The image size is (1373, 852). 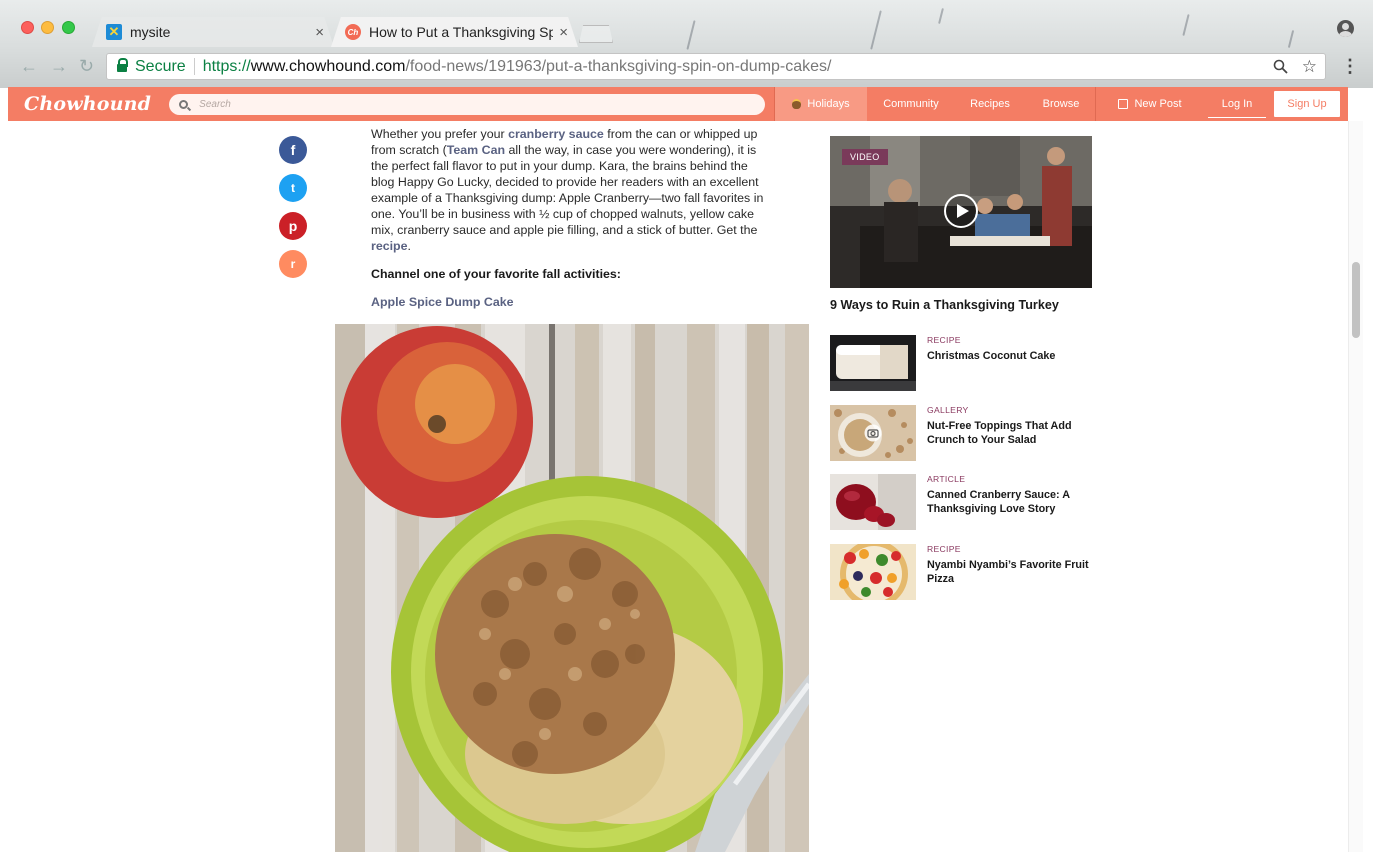 I want to click on page-scrollbar, so click(x=1355, y=486).